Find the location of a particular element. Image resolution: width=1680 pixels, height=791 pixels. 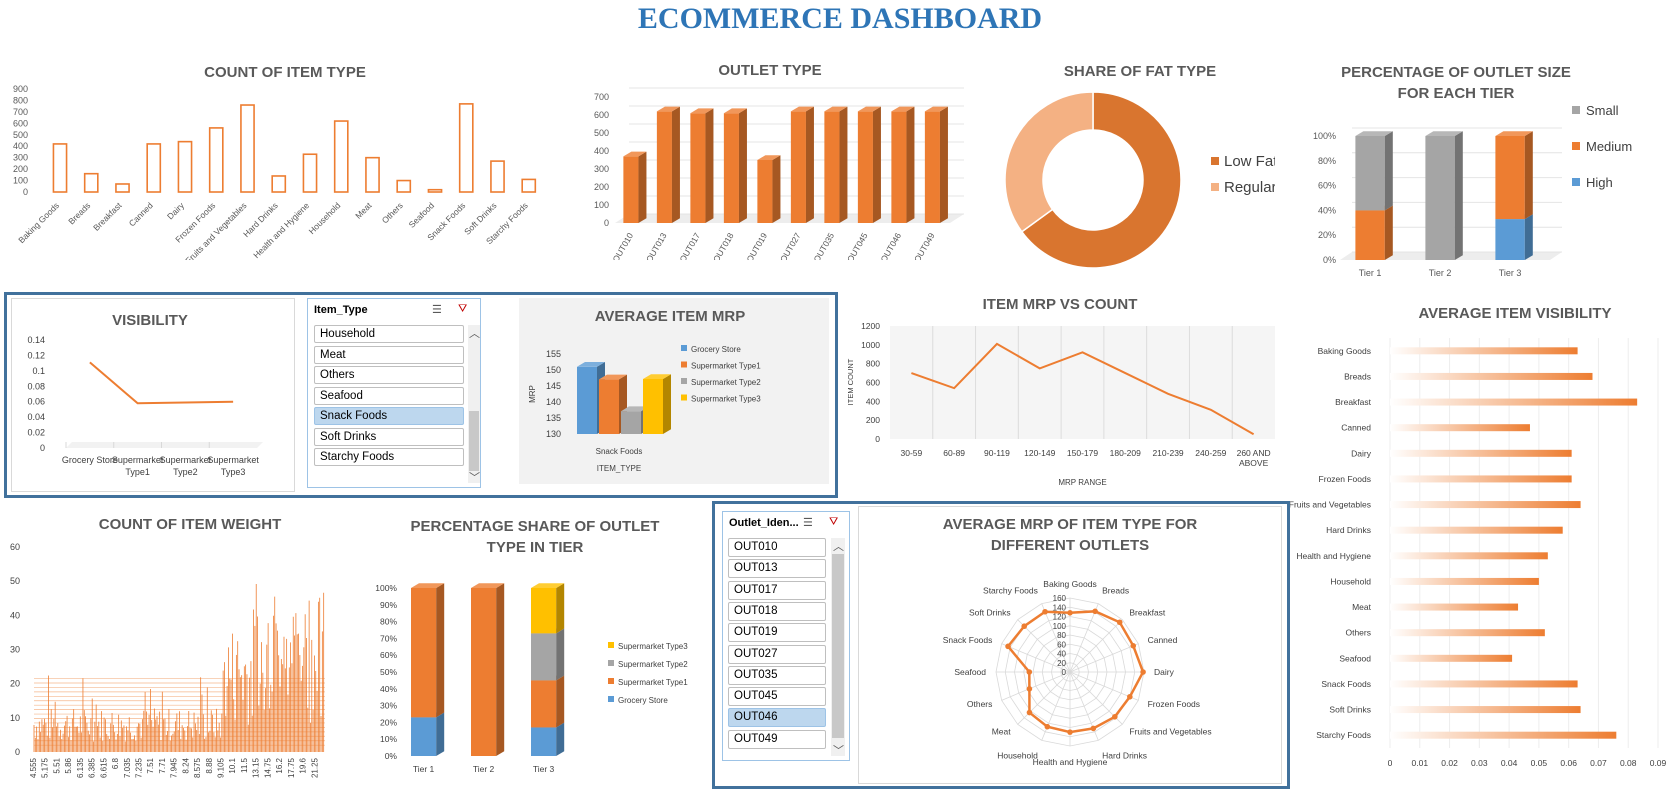

slicer-item: Soft Drinks is located at coordinates (389, 436).